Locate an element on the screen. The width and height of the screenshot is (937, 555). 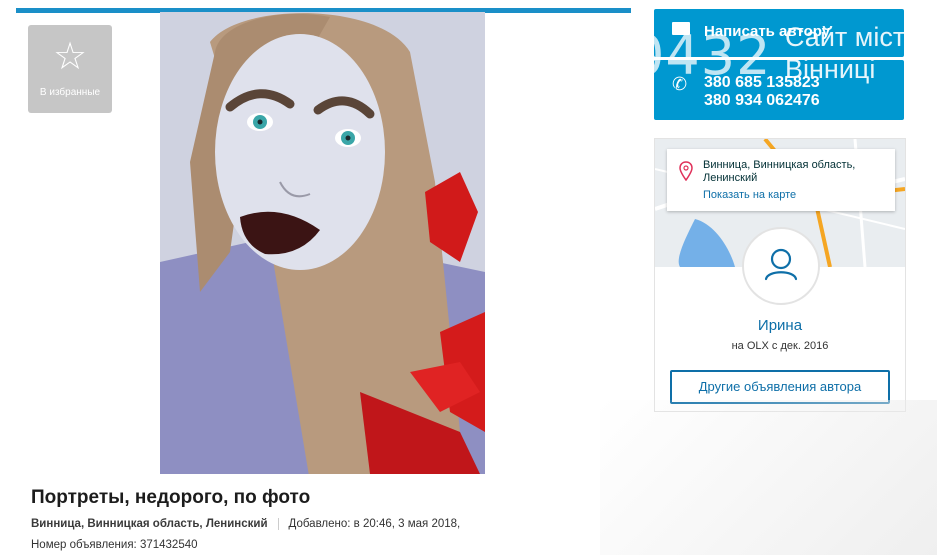
seller-name: Ирина is located at coordinates (780, 325).